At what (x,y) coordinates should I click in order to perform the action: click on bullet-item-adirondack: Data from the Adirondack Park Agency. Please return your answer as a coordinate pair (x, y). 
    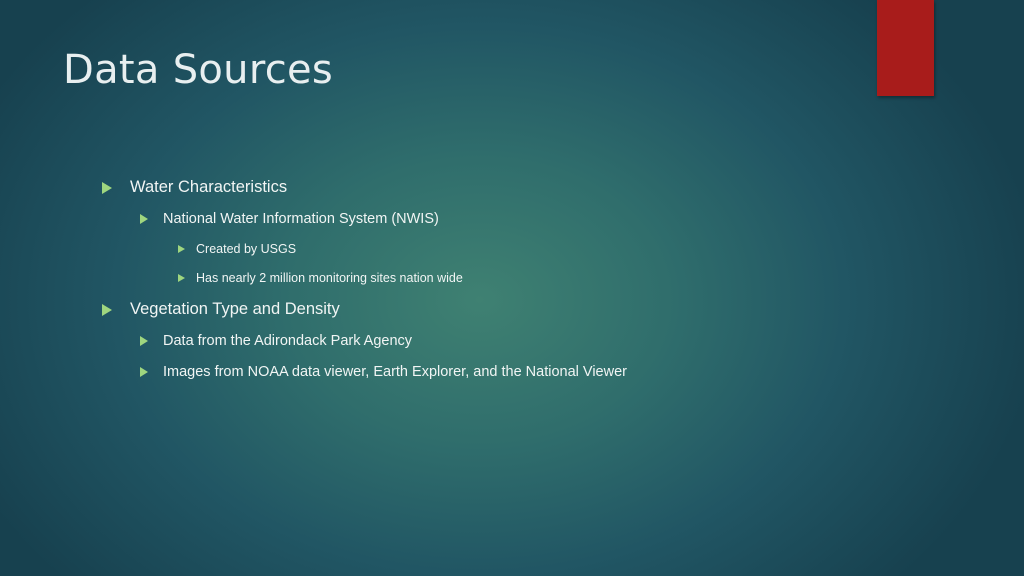
    Looking at the image, I should click on (276, 341).